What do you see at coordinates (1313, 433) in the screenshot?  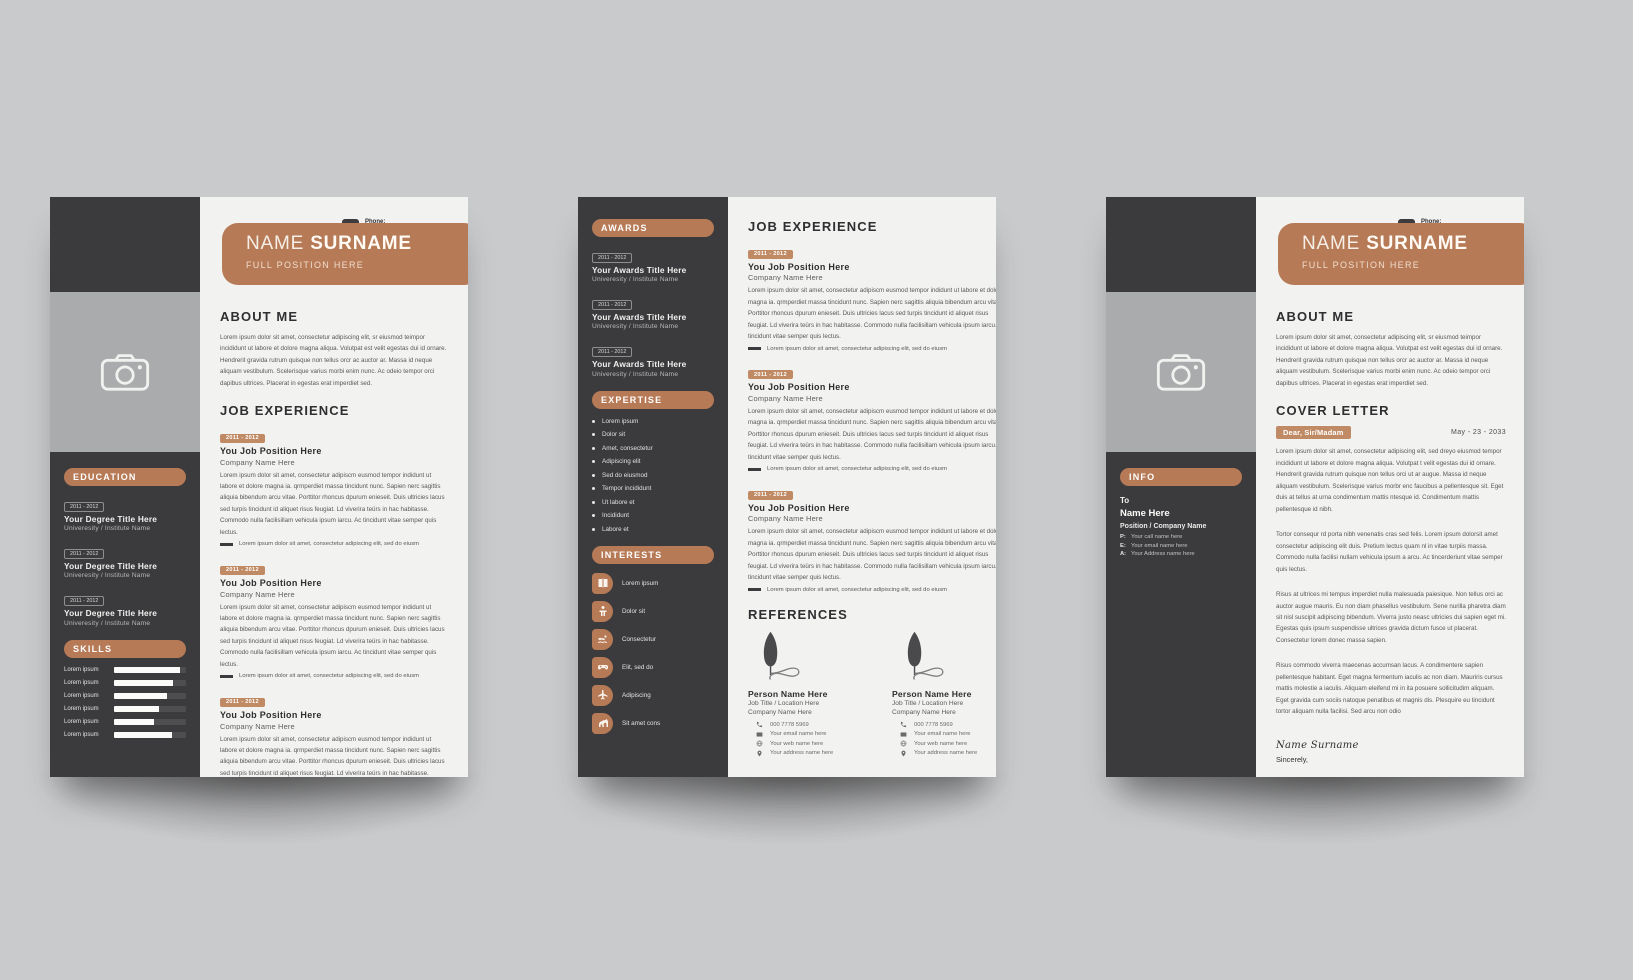 I see `cover-letter-salutation: Dear, Sir/Madam` at bounding box center [1313, 433].